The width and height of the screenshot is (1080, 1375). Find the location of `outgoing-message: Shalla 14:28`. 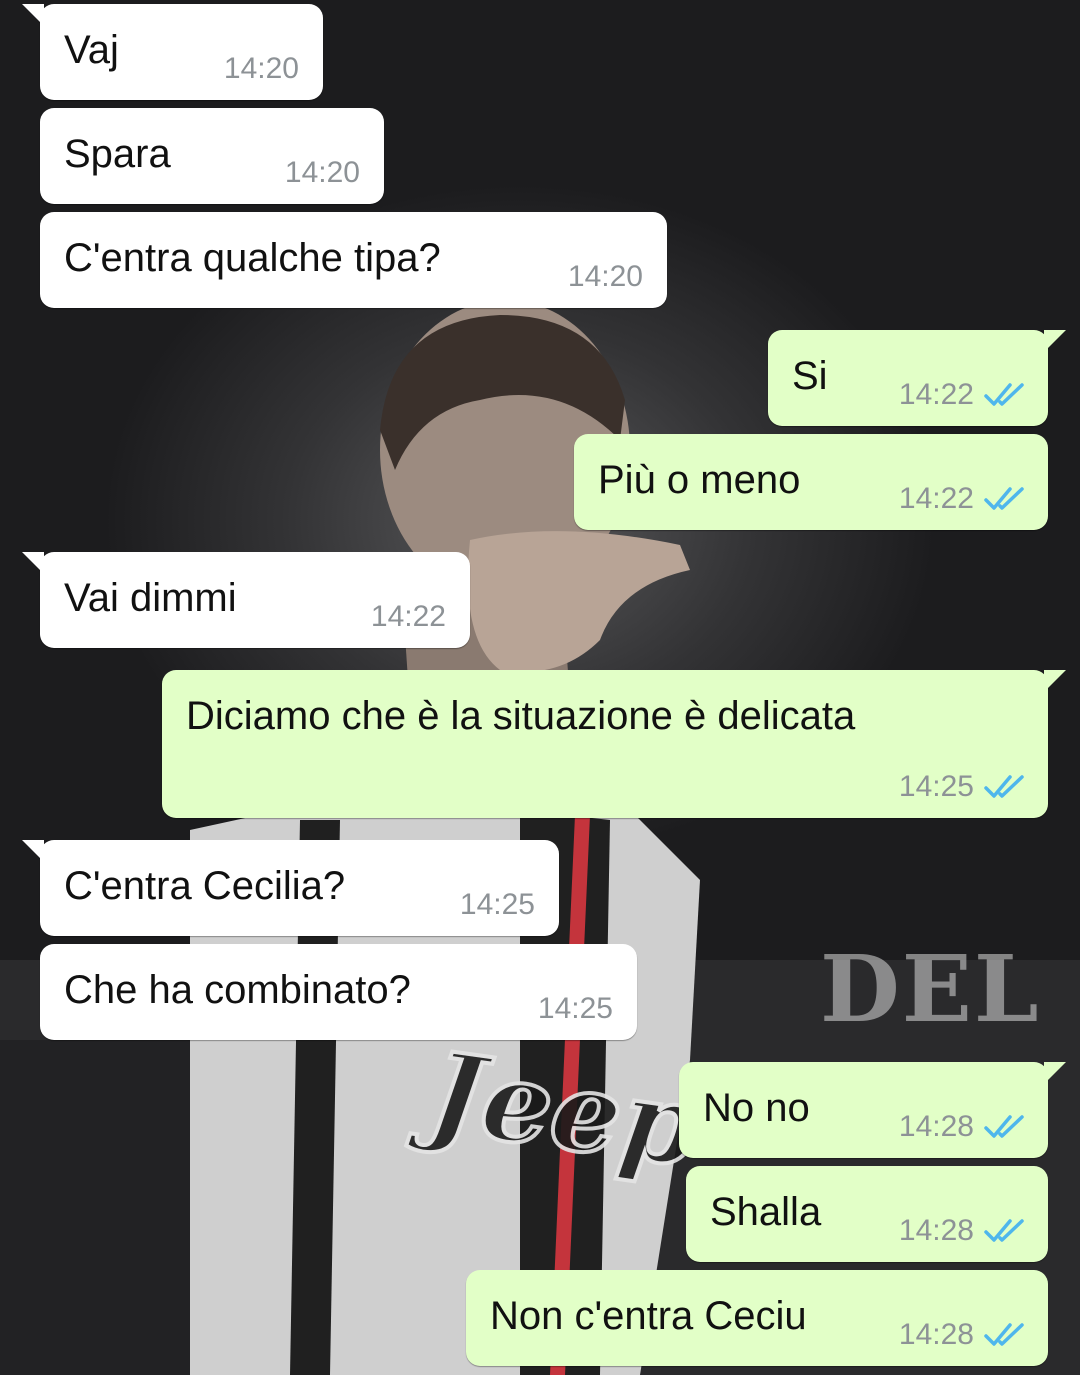

outgoing-message: Shalla 14:28 is located at coordinates (867, 1214).